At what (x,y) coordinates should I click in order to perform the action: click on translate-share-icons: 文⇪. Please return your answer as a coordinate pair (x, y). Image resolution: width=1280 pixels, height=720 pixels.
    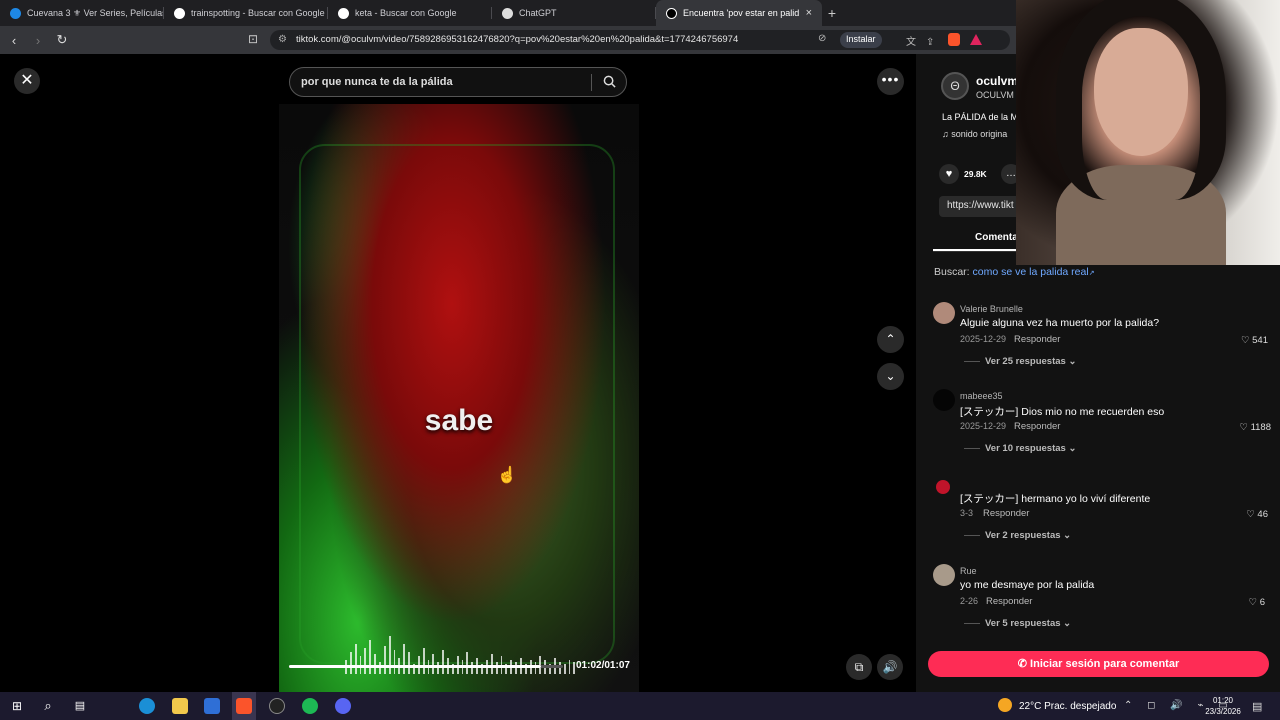
    Looking at the image, I should click on (925, 40).